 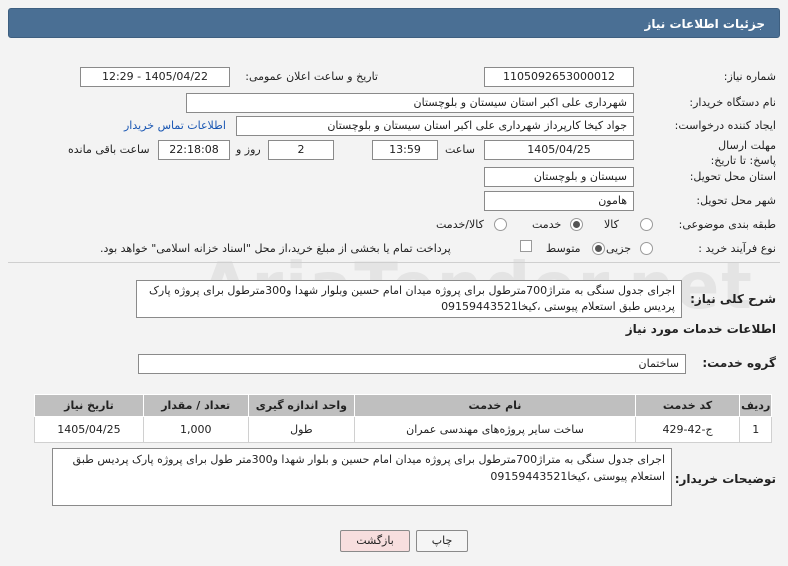 What do you see at coordinates (559, 177) in the screenshot?
I see `province-field: سیستان و بلوچستان` at bounding box center [559, 177].